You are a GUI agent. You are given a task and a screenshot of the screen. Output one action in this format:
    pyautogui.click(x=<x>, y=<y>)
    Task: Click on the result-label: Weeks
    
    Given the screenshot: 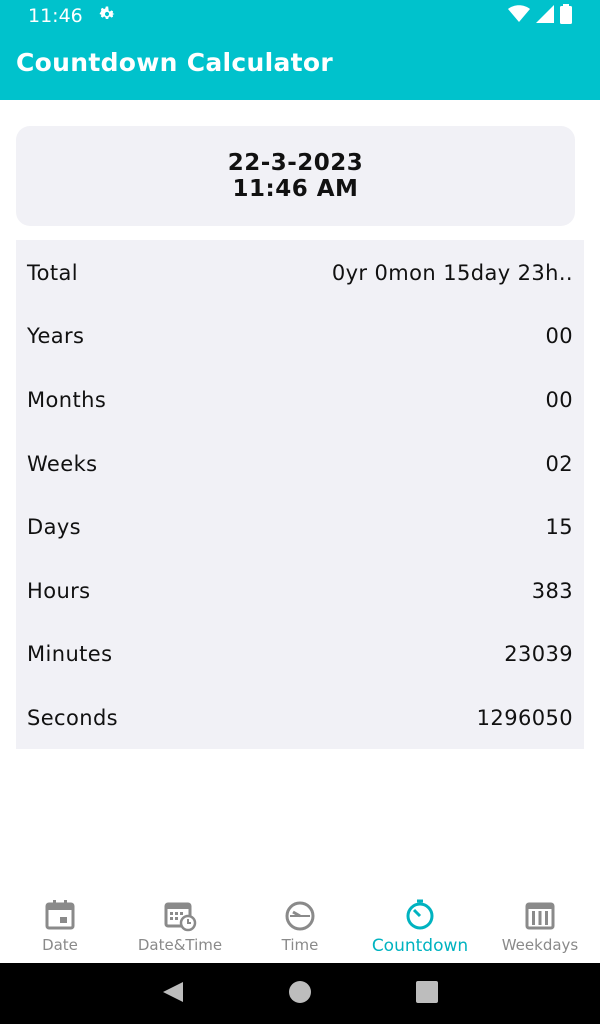 What is the action you would take?
    pyautogui.click(x=62, y=464)
    